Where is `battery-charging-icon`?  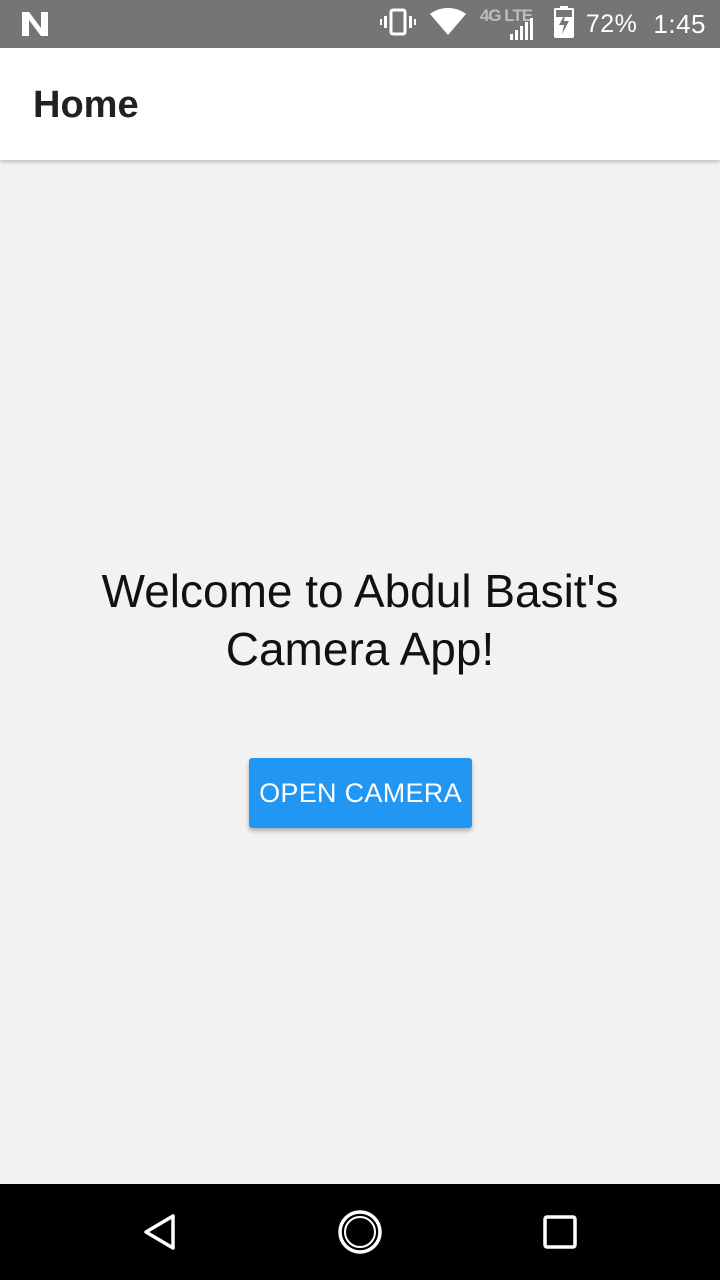
battery-charging-icon is located at coordinates (563, 24).